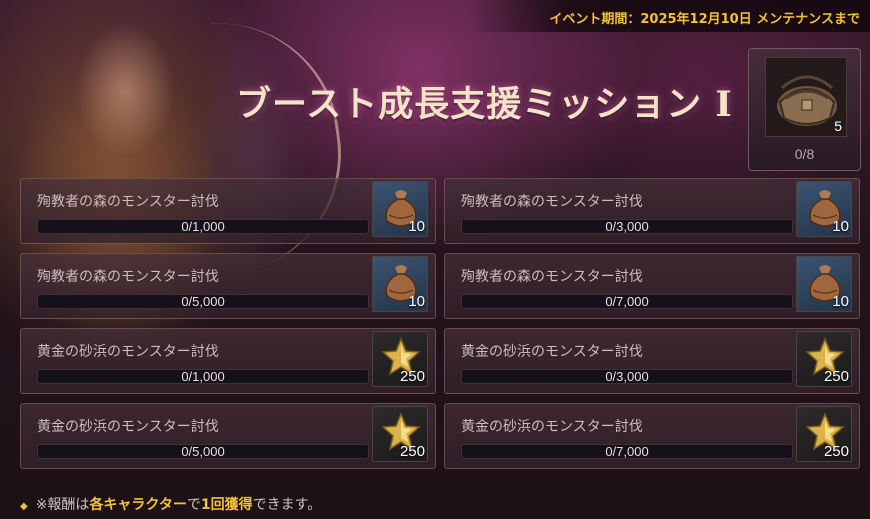 The width and height of the screenshot is (870, 519). What do you see at coordinates (228, 211) in the screenshot?
I see `mission-card: 殉教者の森のモンスター討伐 0/1,000 10` at bounding box center [228, 211].